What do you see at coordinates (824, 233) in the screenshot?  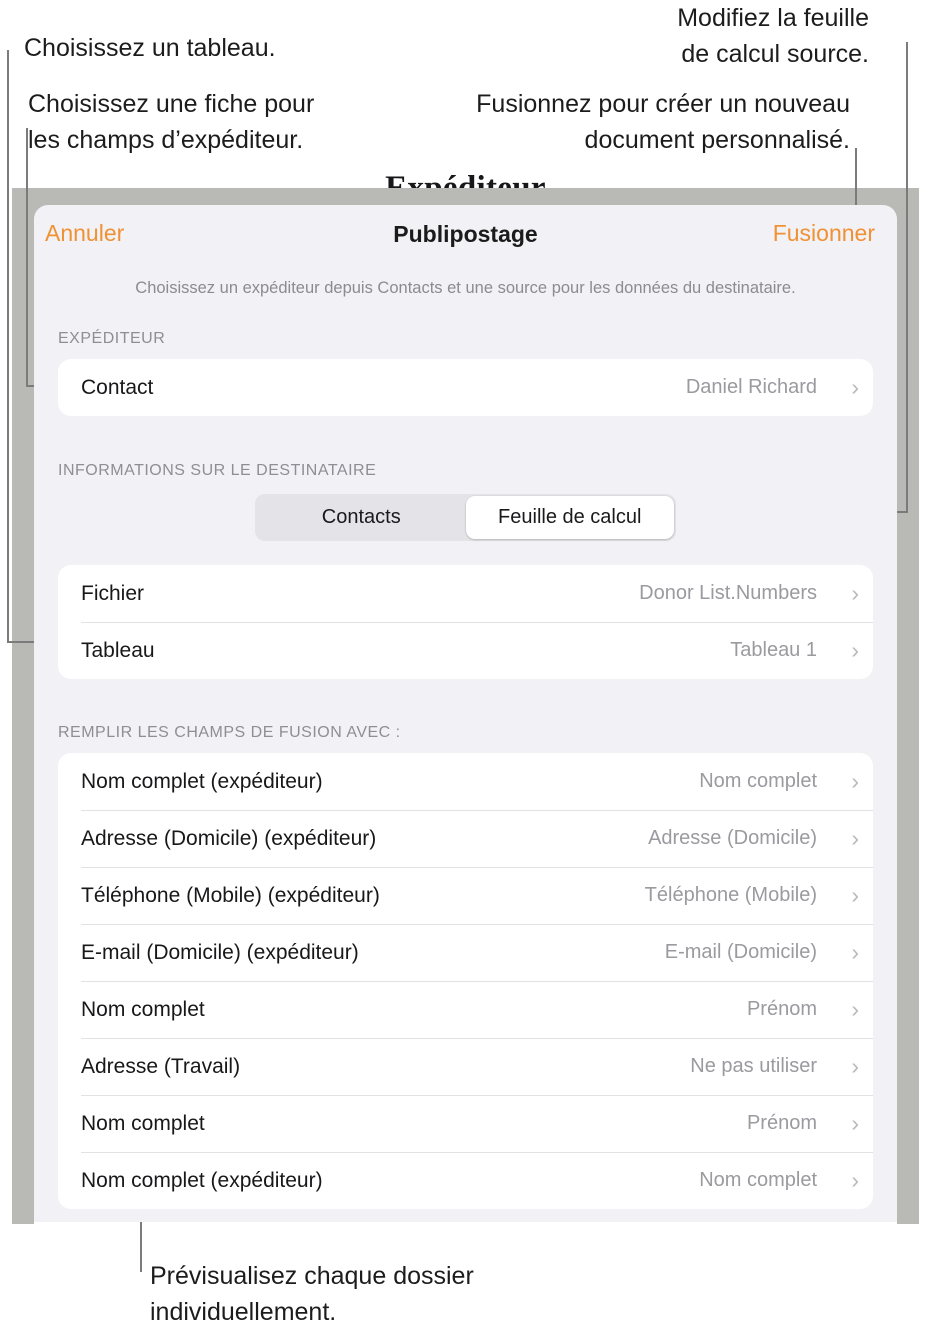 I see `merge-button: Fusionner` at bounding box center [824, 233].